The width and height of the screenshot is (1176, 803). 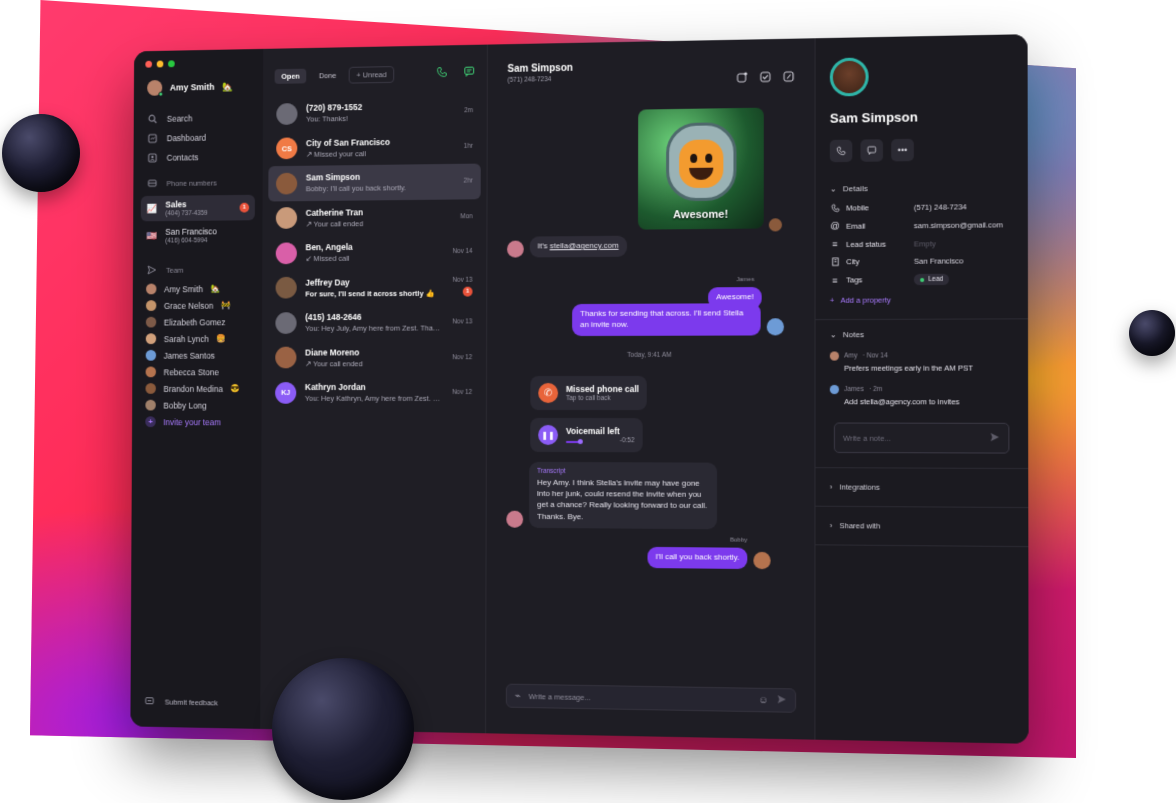 I want to click on phone-number-san-francisco: 🇺🇸 San Francisco (416) 604-5994, so click(x=198, y=235).